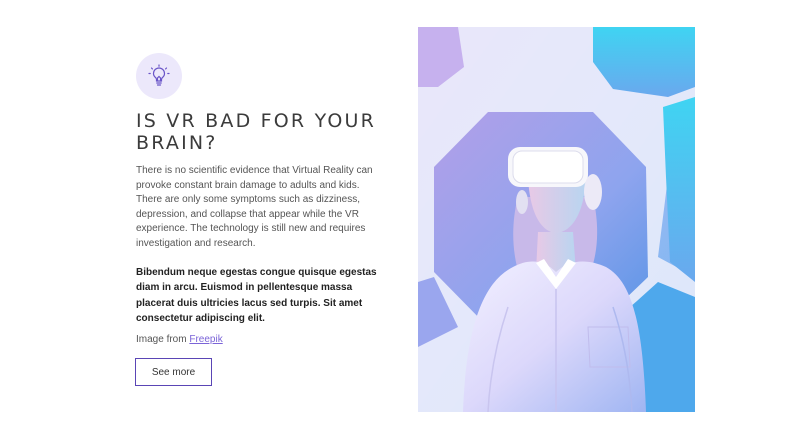  I want to click on lightbulb-icon, so click(159, 75).